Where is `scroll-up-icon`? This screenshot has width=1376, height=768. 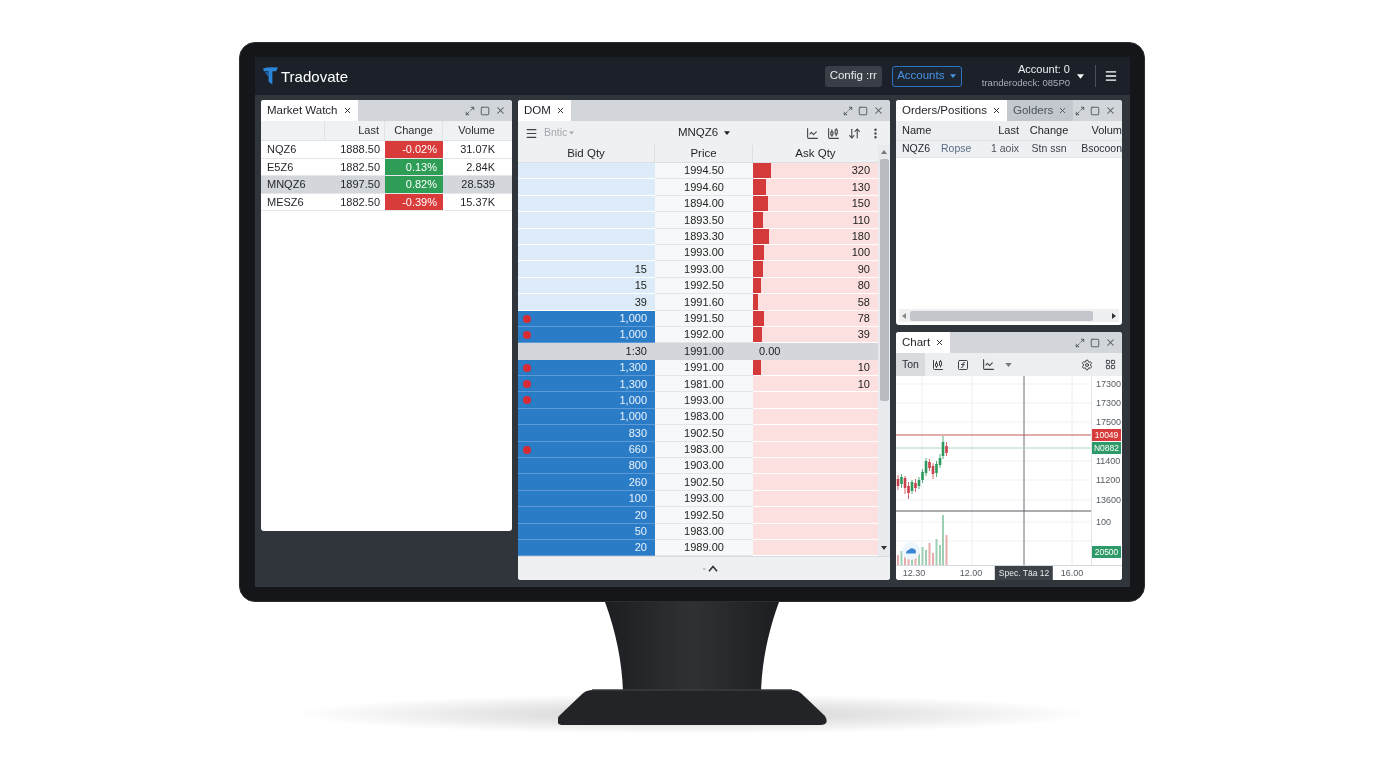
scroll-up-icon is located at coordinates (884, 152).